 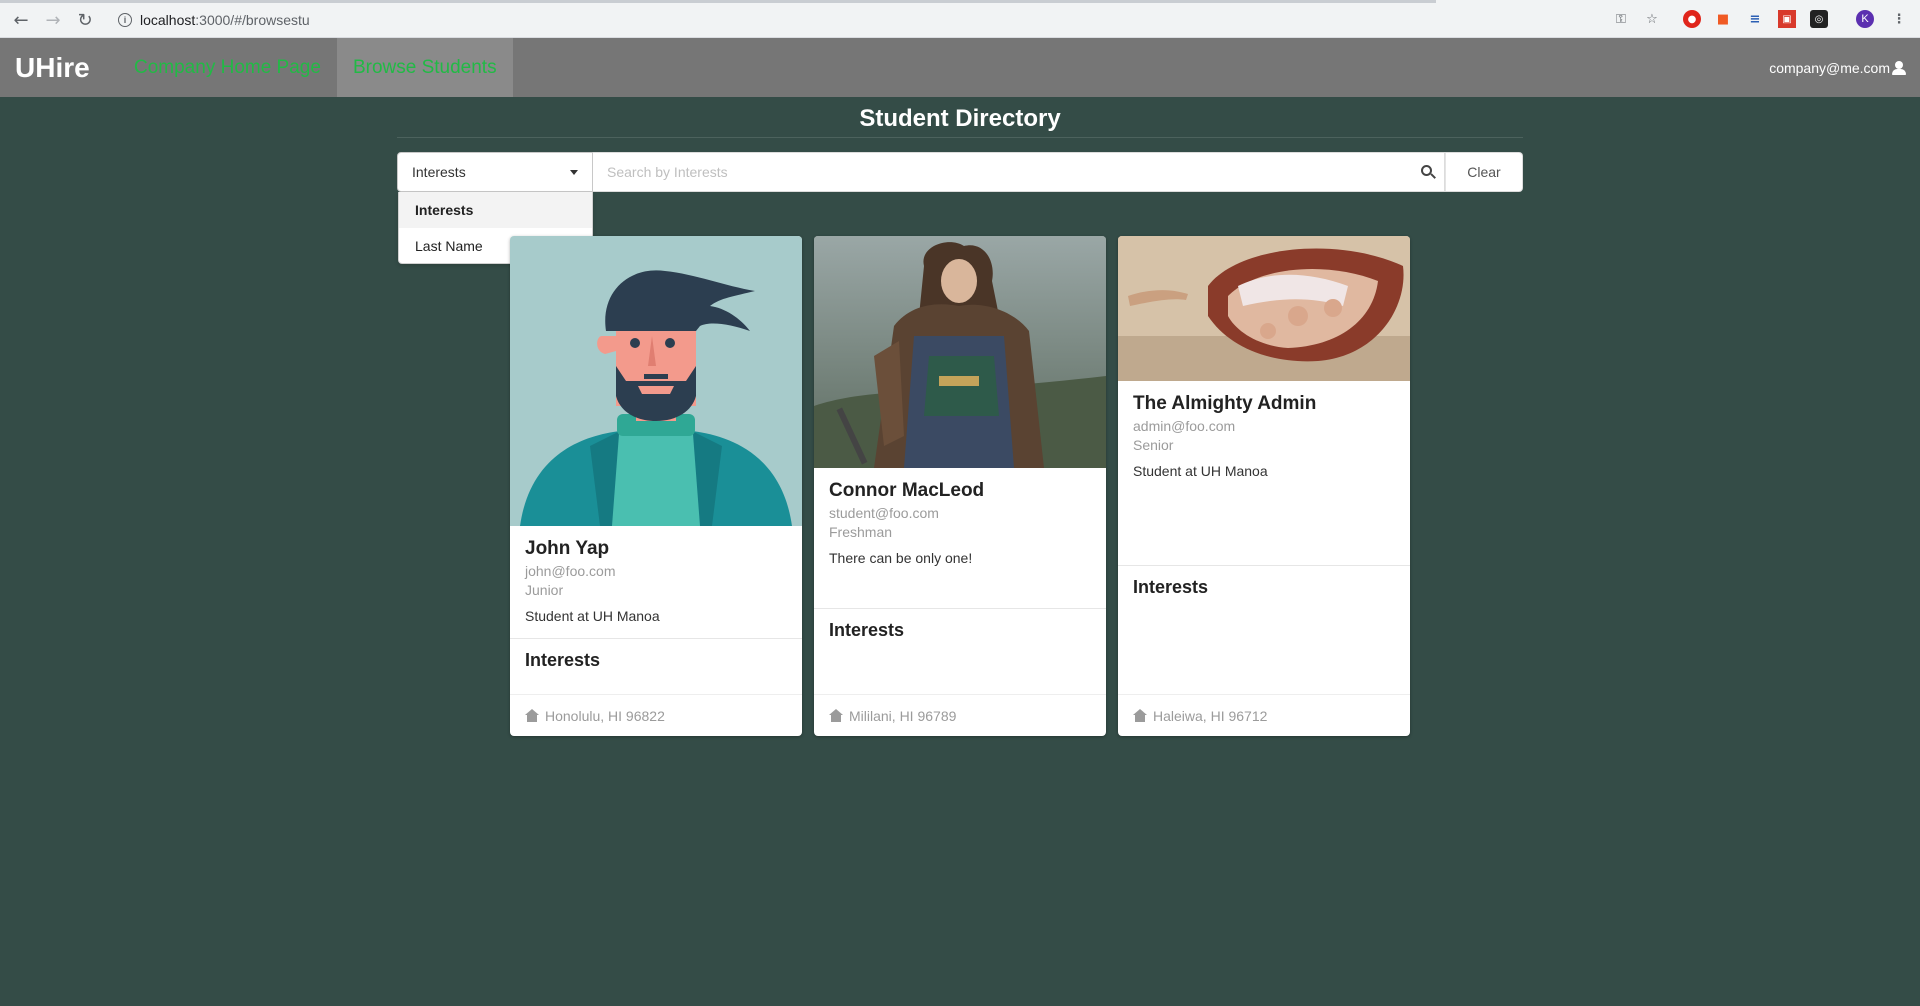 I want to click on bookmark-star-icon: ☆, so click(x=1652, y=19).